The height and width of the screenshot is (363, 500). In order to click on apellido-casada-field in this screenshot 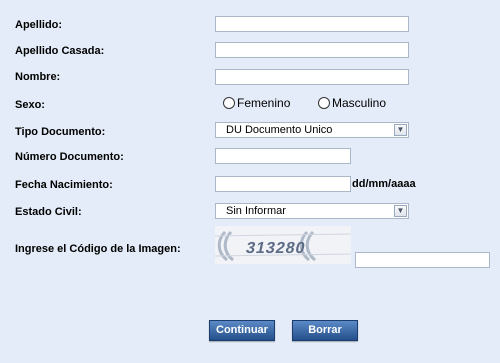, I will do `click(312, 50)`.